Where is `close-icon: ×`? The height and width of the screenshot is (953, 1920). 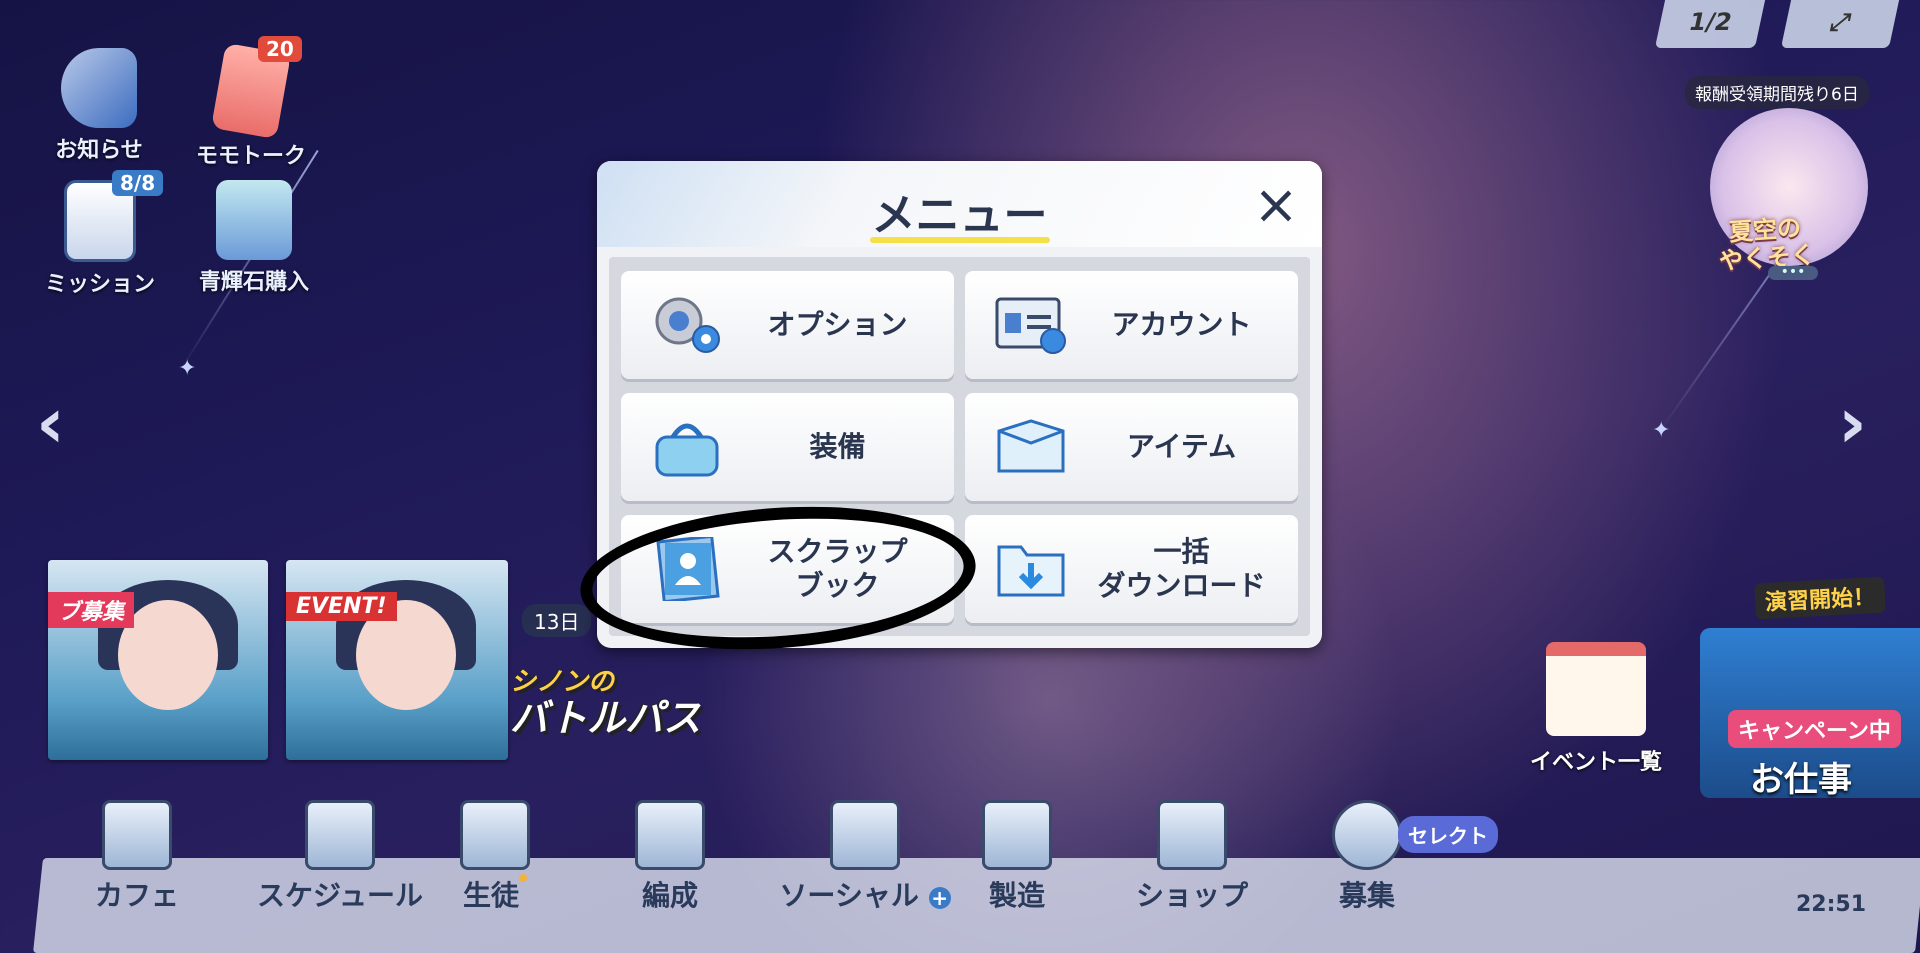 close-icon: × is located at coordinates (1276, 204).